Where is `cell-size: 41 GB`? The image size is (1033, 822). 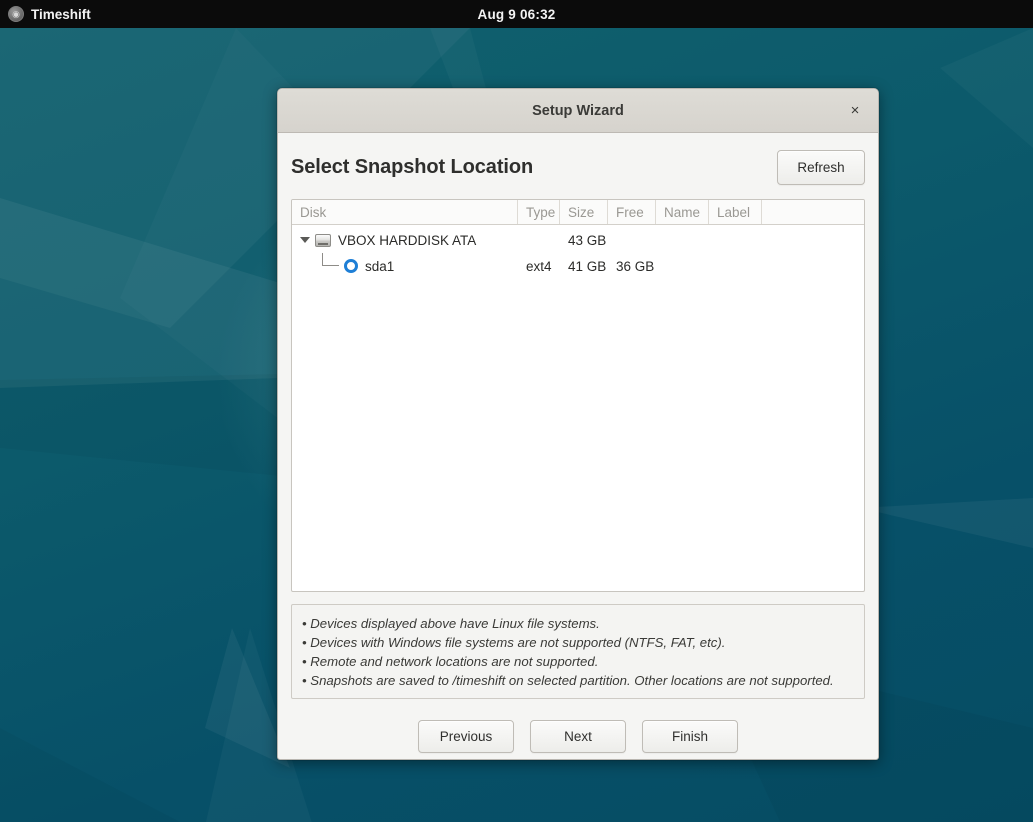
cell-size: 41 GB is located at coordinates (587, 266).